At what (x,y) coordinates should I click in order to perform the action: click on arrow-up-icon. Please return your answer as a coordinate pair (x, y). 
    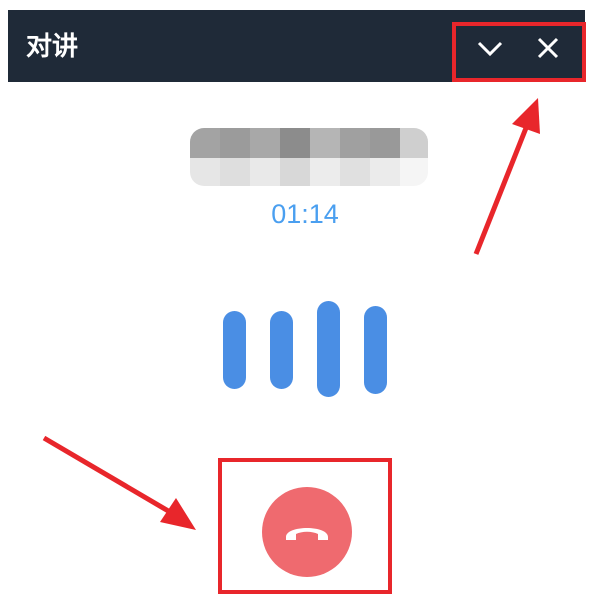
    Looking at the image, I should click on (506, 176).